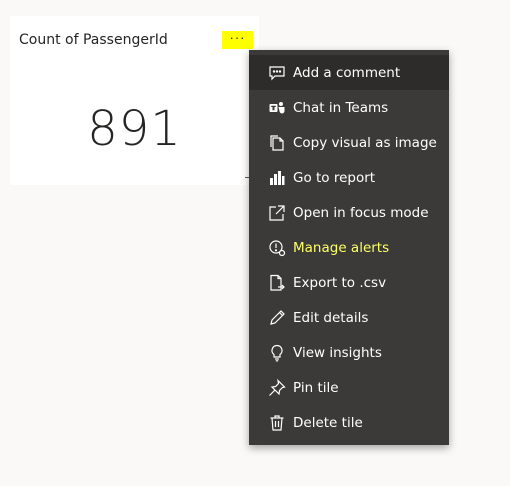 This screenshot has height=486, width=510. Describe the element at coordinates (237, 37) in the screenshot. I see `more-options-icon: ···` at that location.